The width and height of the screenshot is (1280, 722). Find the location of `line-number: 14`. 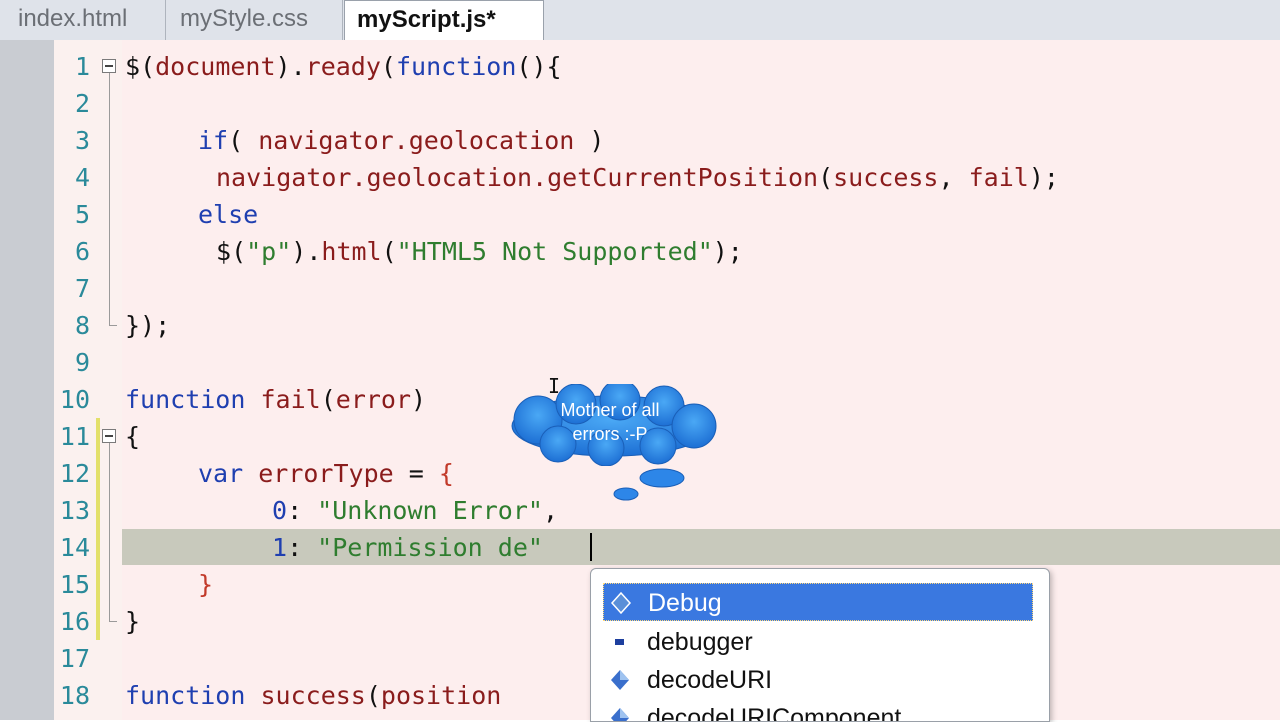

line-number: 14 is located at coordinates (74, 547).